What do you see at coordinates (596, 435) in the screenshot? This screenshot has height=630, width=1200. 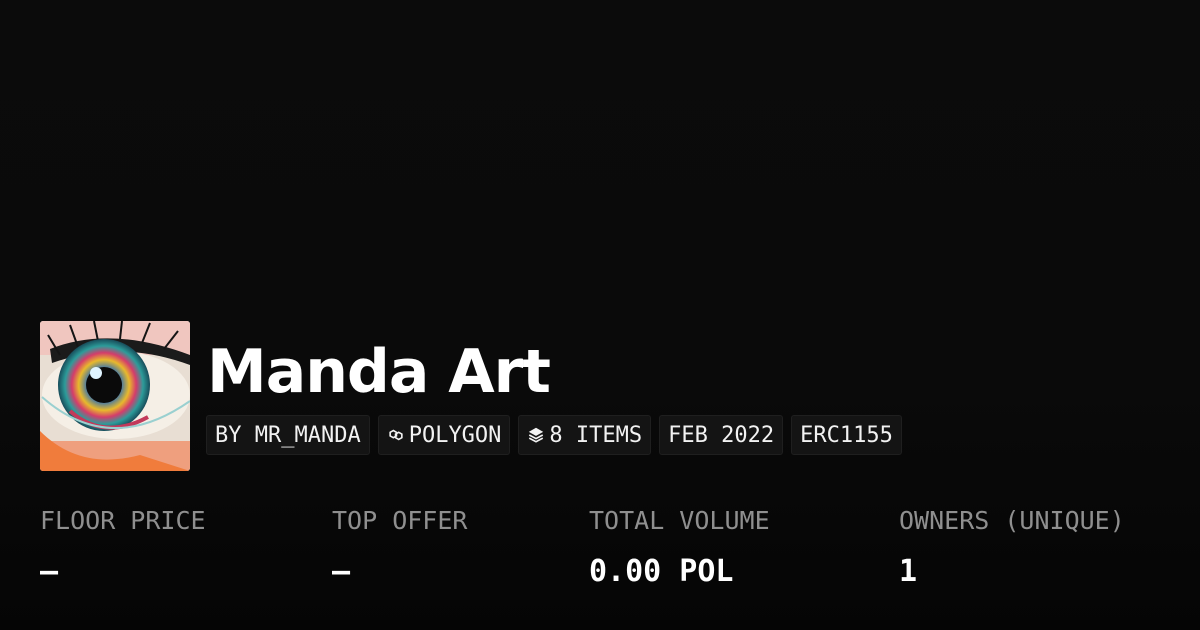 I see `items-label: 8 ITEMS` at bounding box center [596, 435].